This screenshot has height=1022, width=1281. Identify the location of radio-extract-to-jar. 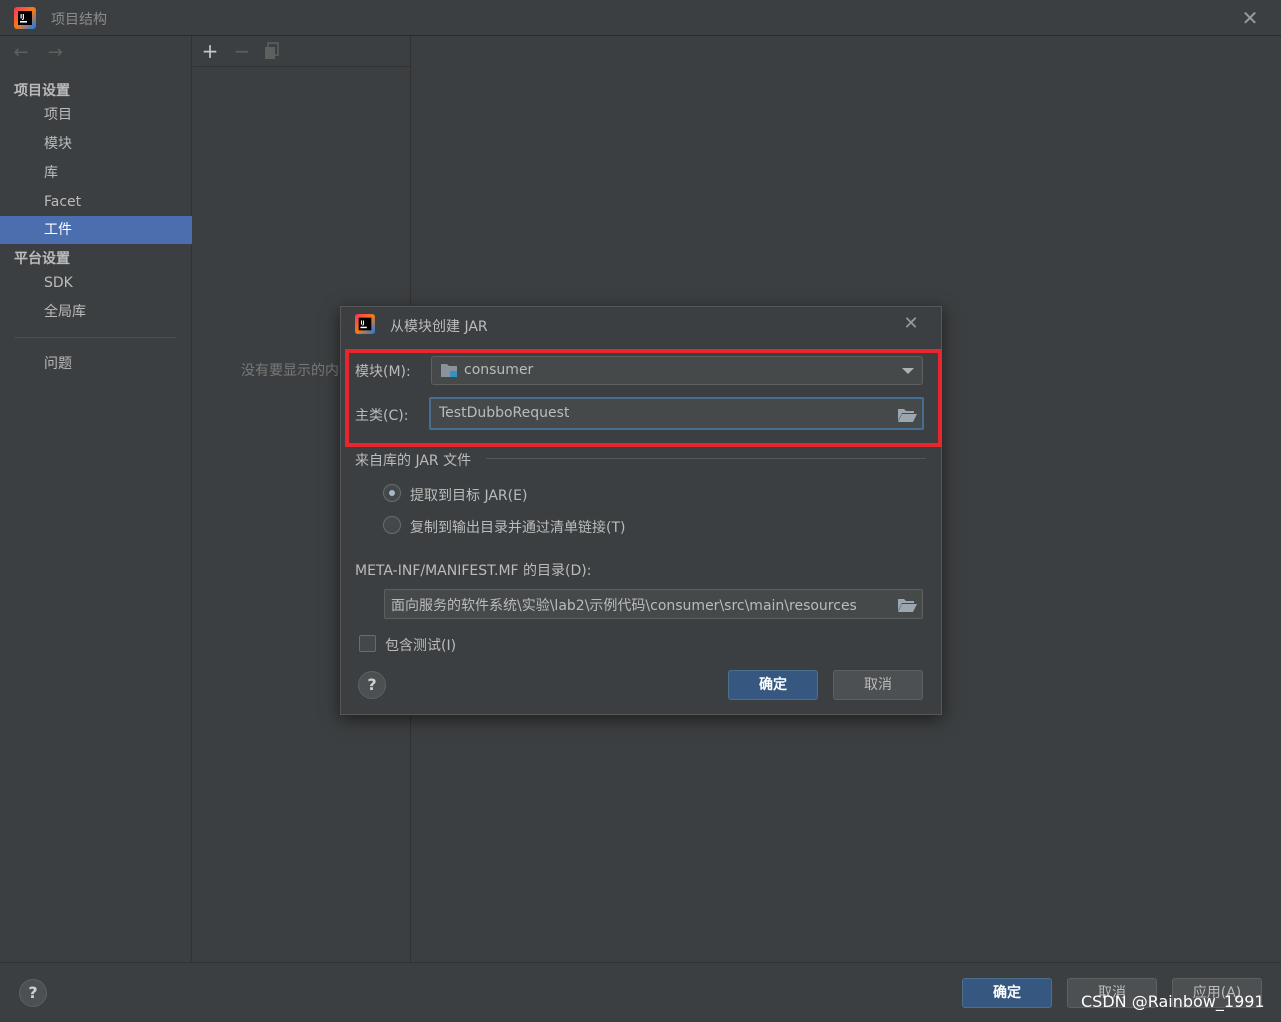
(392, 493).